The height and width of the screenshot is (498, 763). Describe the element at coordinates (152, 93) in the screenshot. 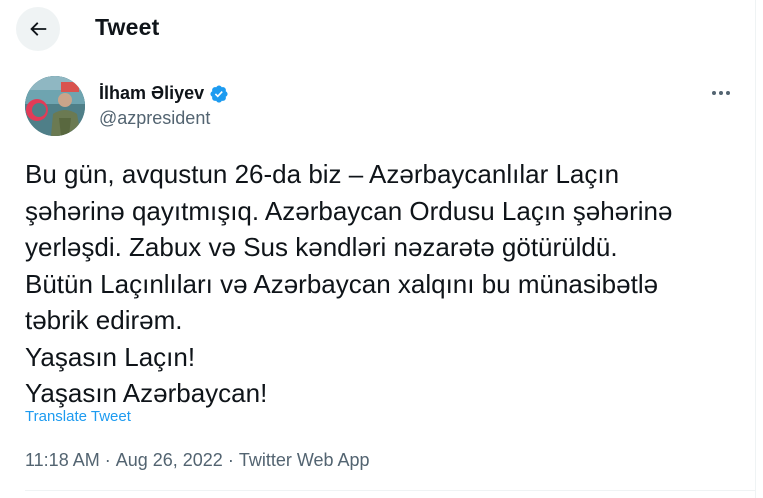

I see `author-name-text: İlham Əliyev` at that location.